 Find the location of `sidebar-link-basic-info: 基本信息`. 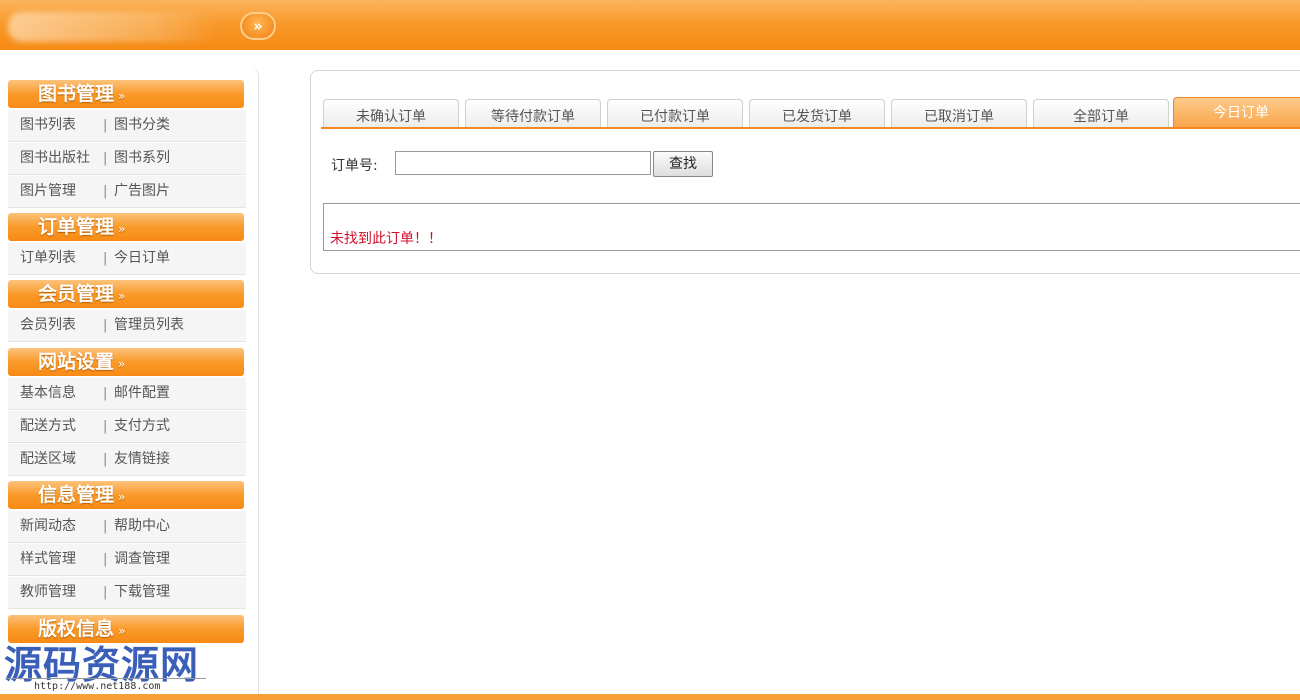

sidebar-link-basic-info: 基本信息 is located at coordinates (48, 393).